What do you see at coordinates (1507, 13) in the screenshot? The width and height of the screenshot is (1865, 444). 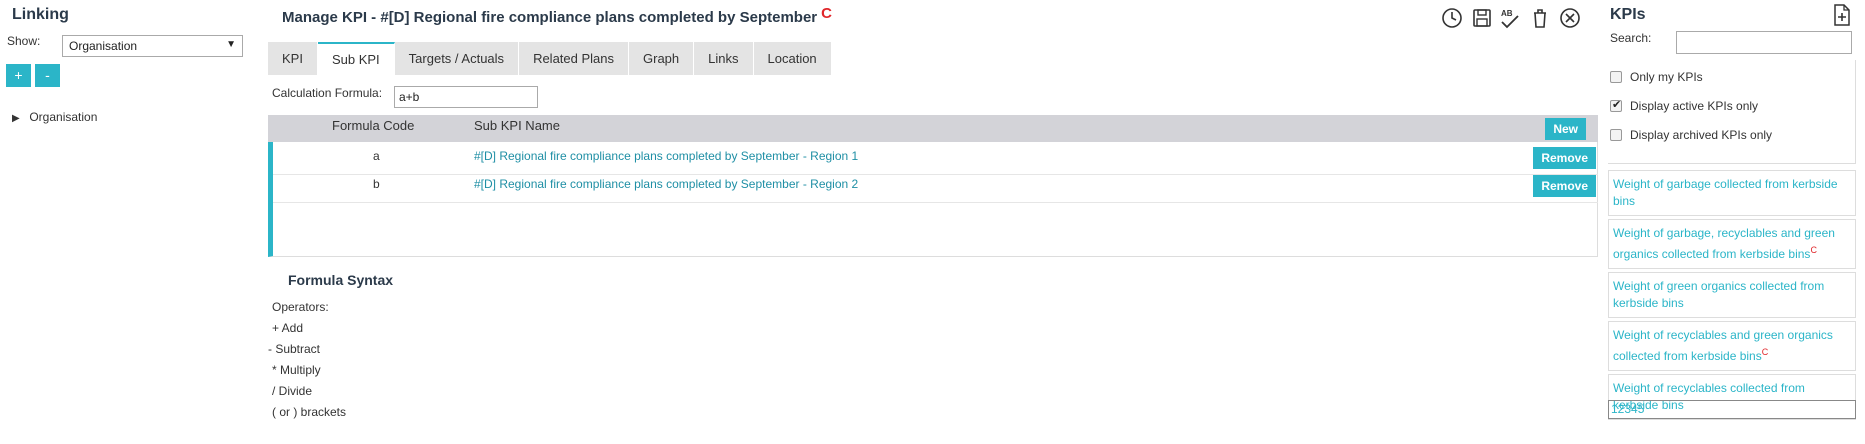 I see `spellcheck-text: AB` at bounding box center [1507, 13].